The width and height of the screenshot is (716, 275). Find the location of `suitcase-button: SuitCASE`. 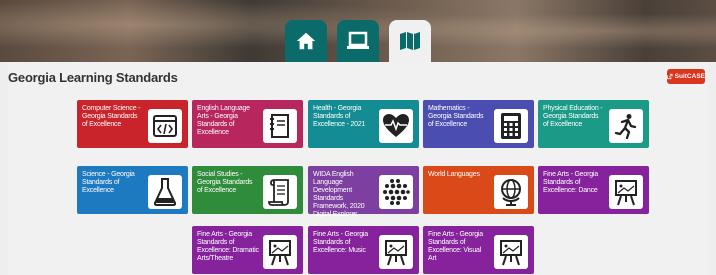

suitcase-button: SuitCASE is located at coordinates (686, 76).